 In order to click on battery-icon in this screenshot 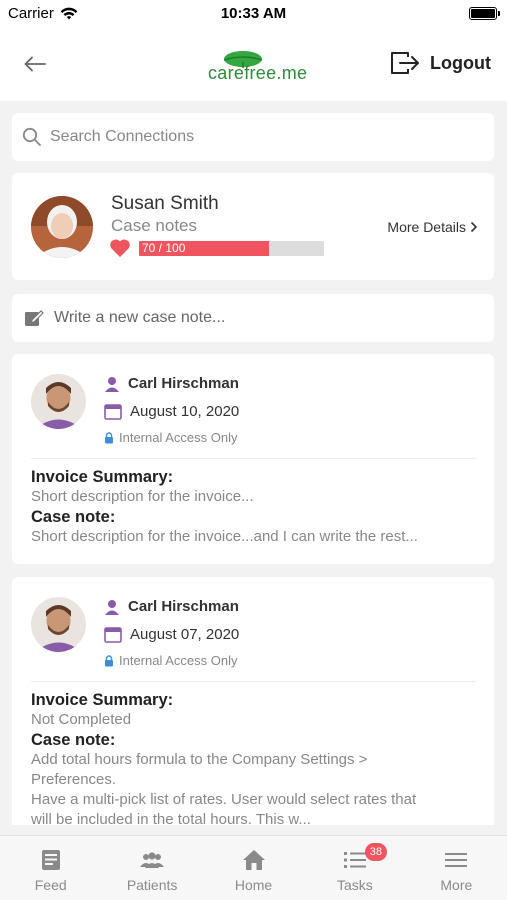, I will do `click(484, 13)`.